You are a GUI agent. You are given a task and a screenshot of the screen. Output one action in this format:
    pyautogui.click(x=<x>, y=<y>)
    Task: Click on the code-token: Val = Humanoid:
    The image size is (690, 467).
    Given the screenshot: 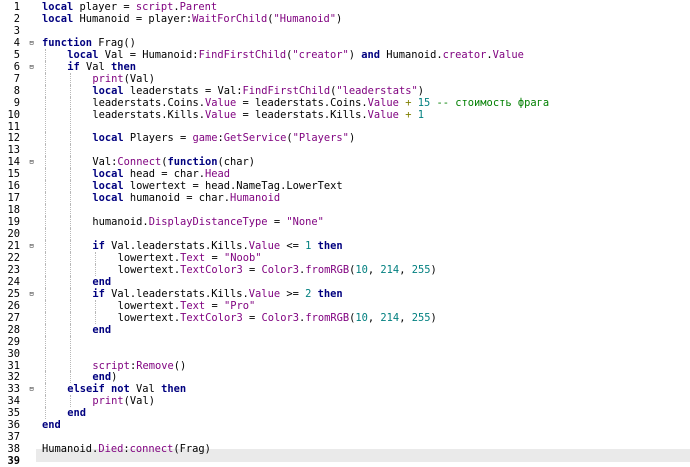 What is the action you would take?
    pyautogui.click(x=148, y=54)
    